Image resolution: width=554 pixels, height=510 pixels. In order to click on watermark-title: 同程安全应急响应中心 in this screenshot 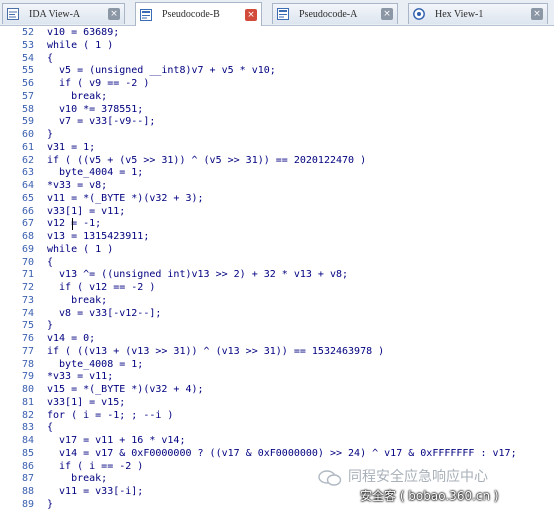, I will do `click(418, 477)`.